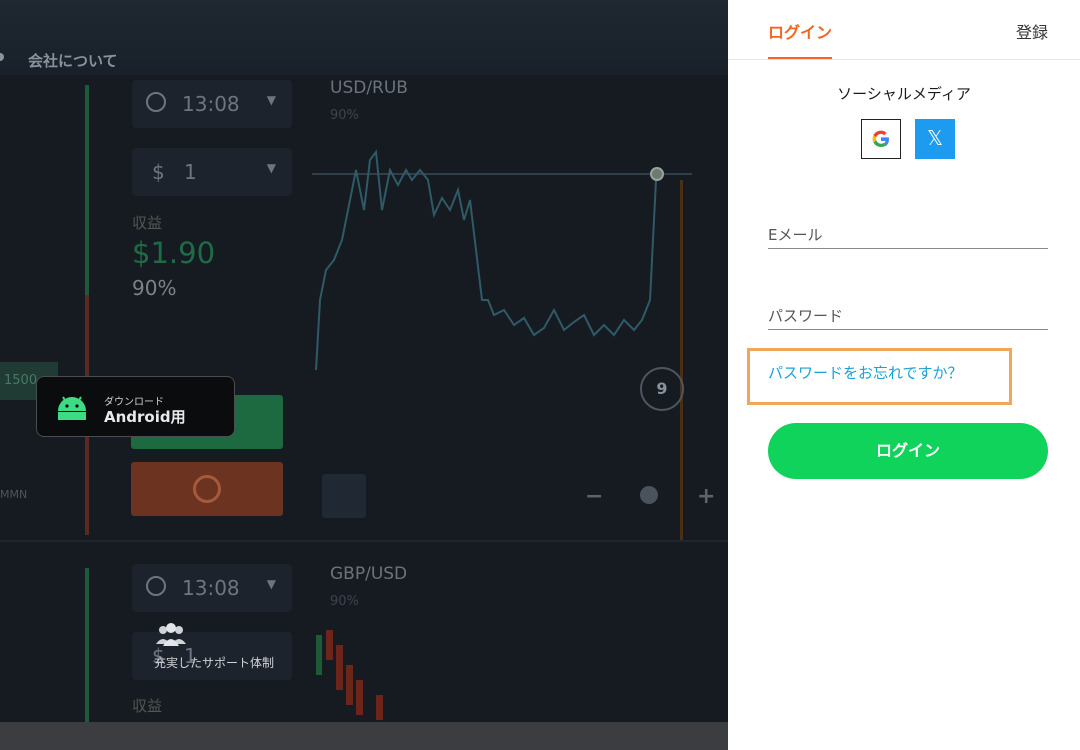 The height and width of the screenshot is (750, 1080). I want to click on login-button: ログイン, so click(908, 451).